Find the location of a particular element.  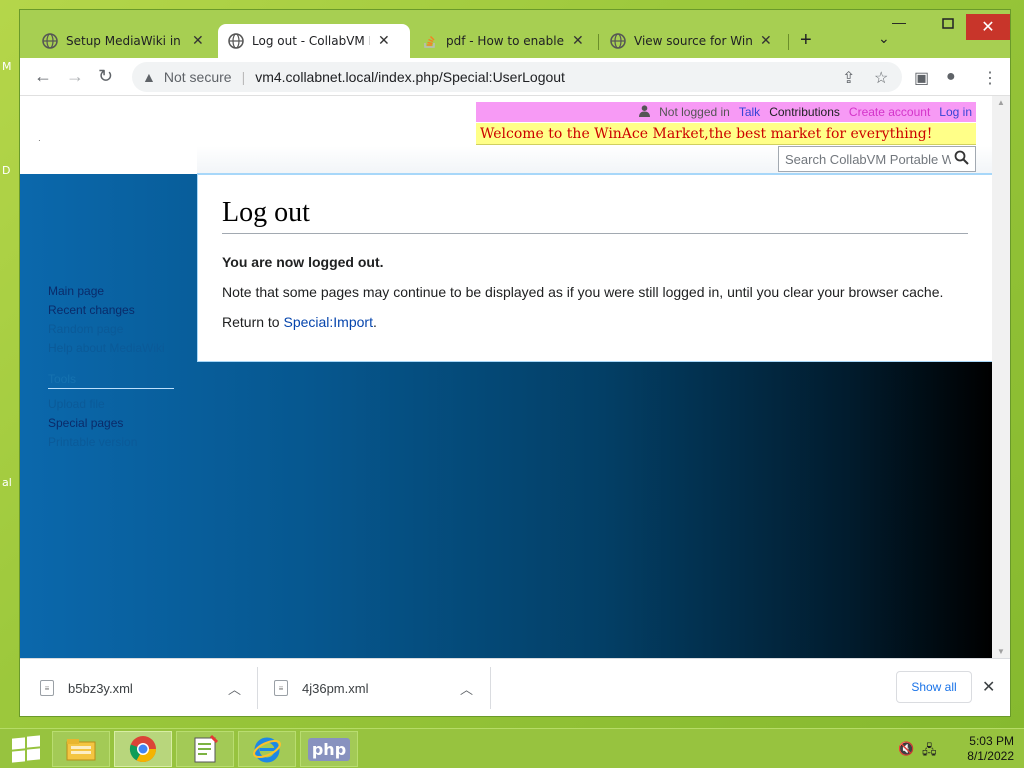

downloads-bar: ≡ b5bz3y.xml ︿ ≡ 4j36pm.xml ︿ Show all ✕ is located at coordinates (515, 687).